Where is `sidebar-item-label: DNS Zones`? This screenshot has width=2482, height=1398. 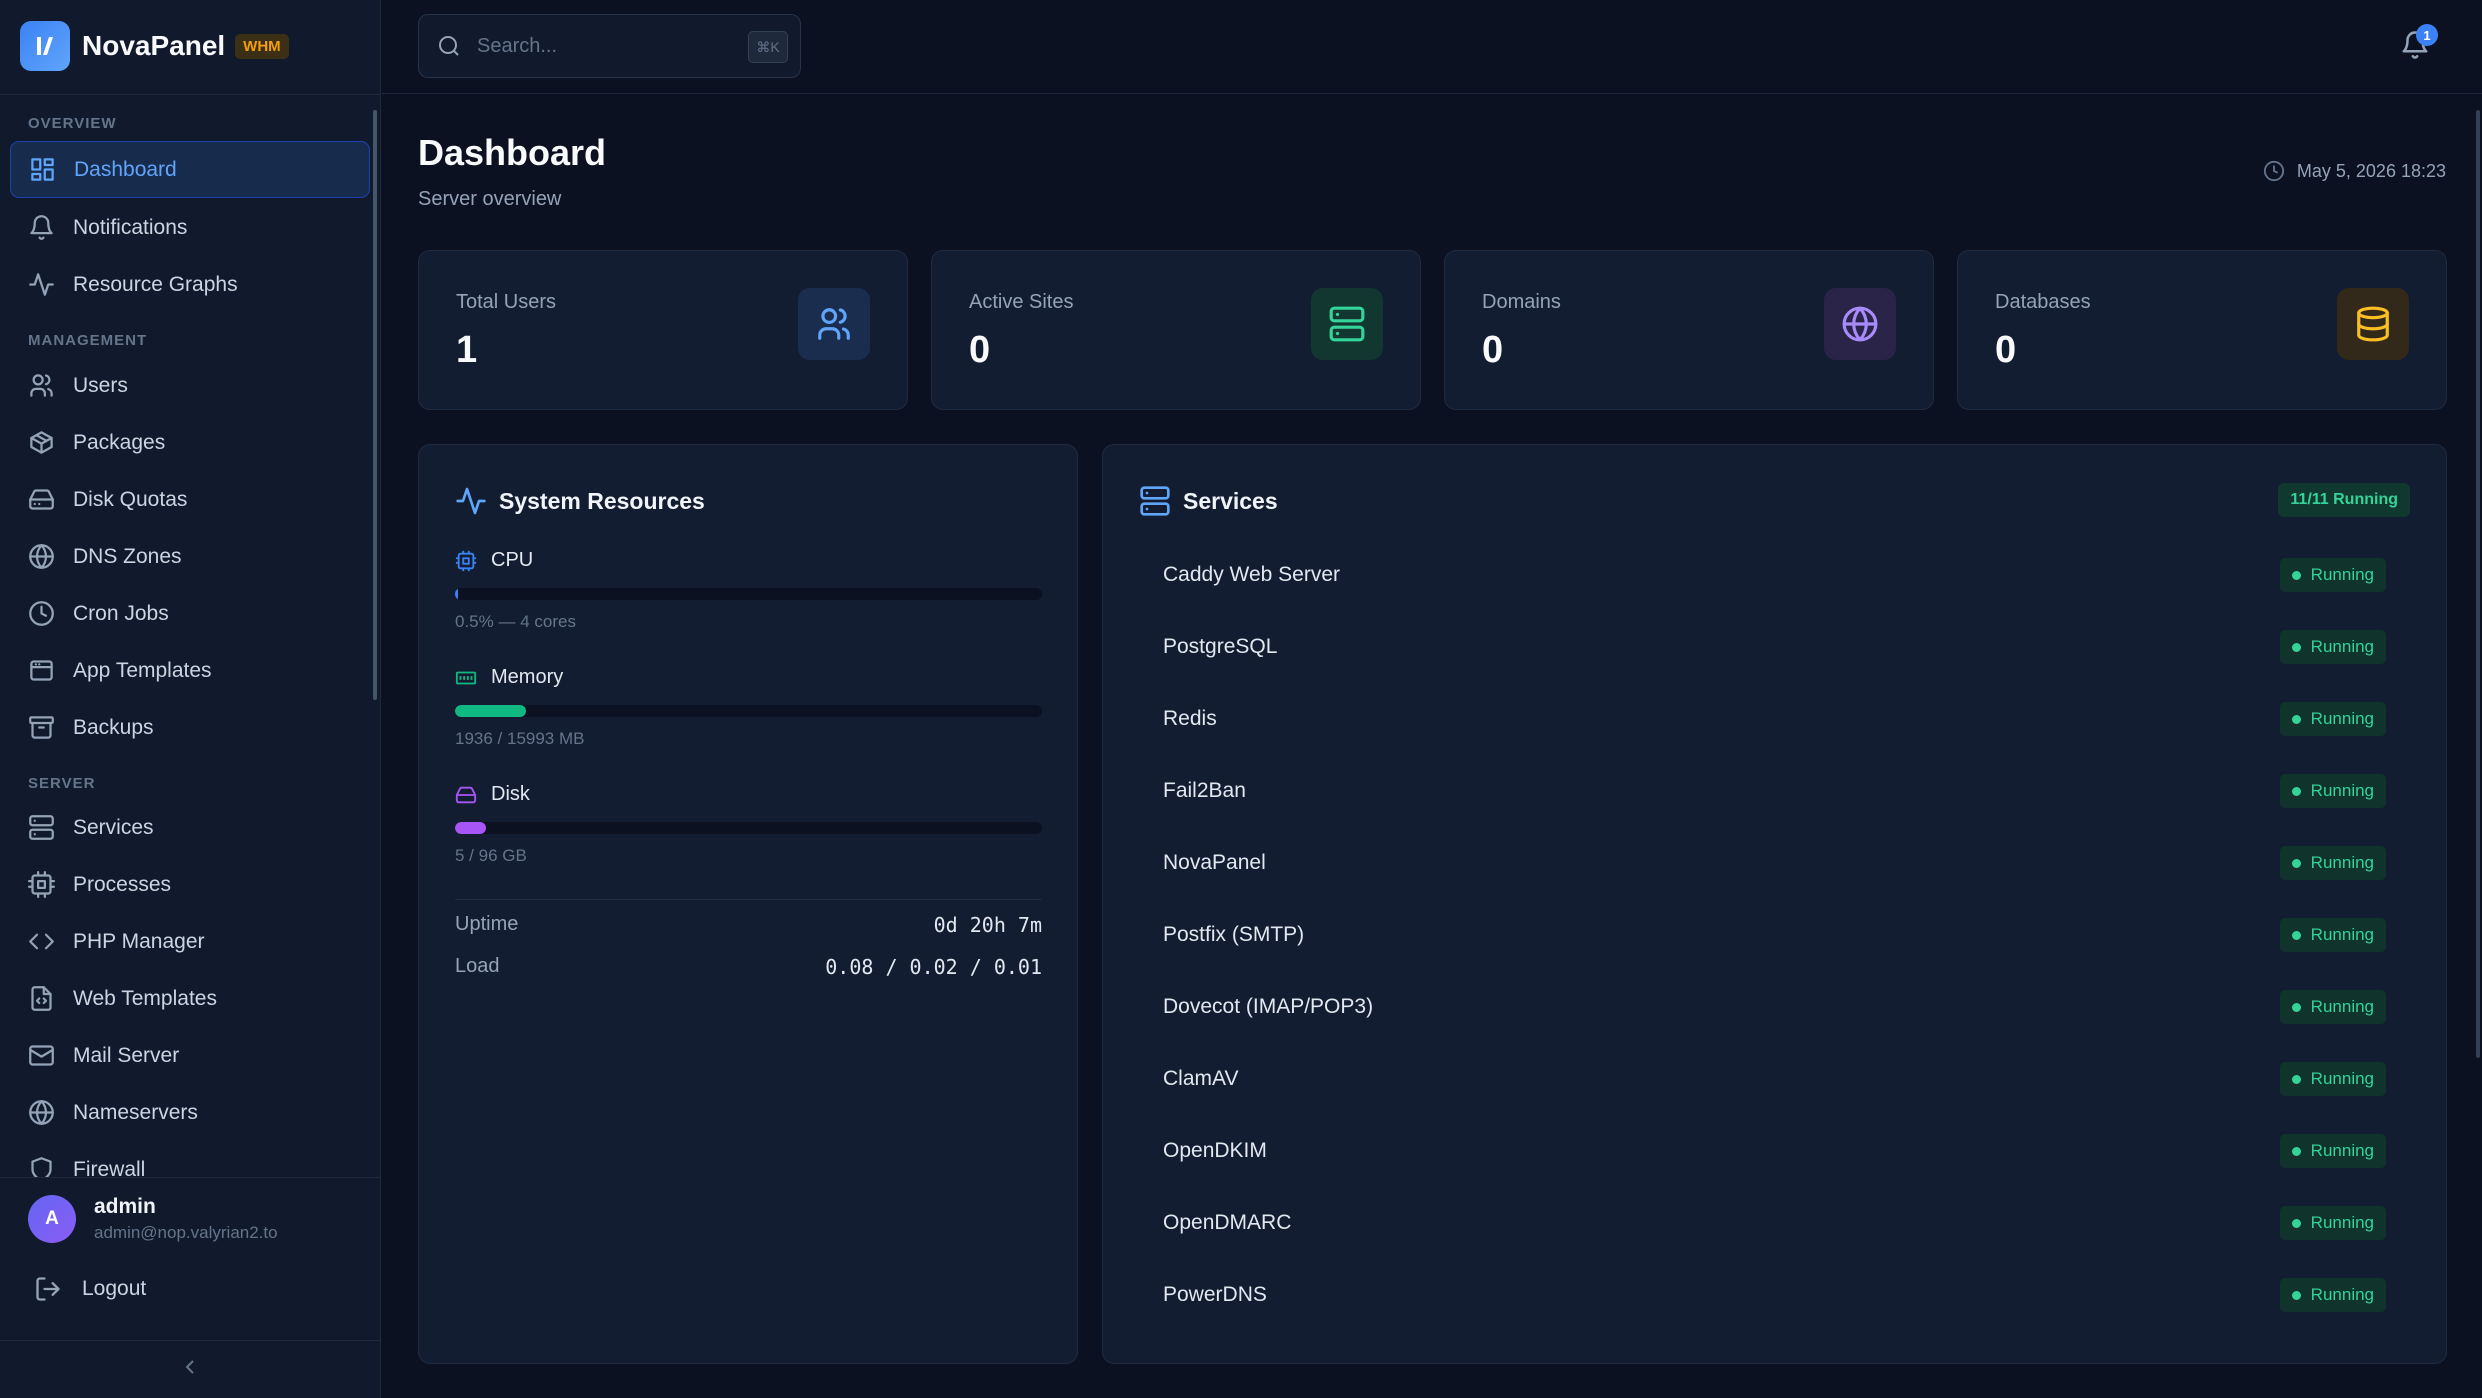
sidebar-item-label: DNS Zones is located at coordinates (127, 556).